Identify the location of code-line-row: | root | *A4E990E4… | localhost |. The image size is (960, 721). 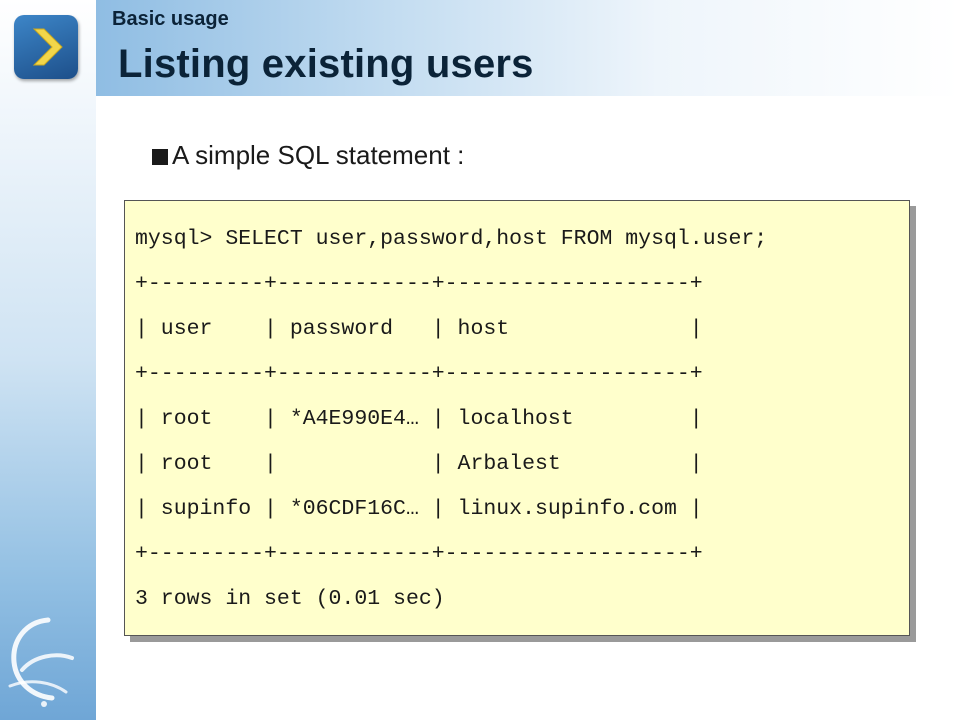
(419, 419).